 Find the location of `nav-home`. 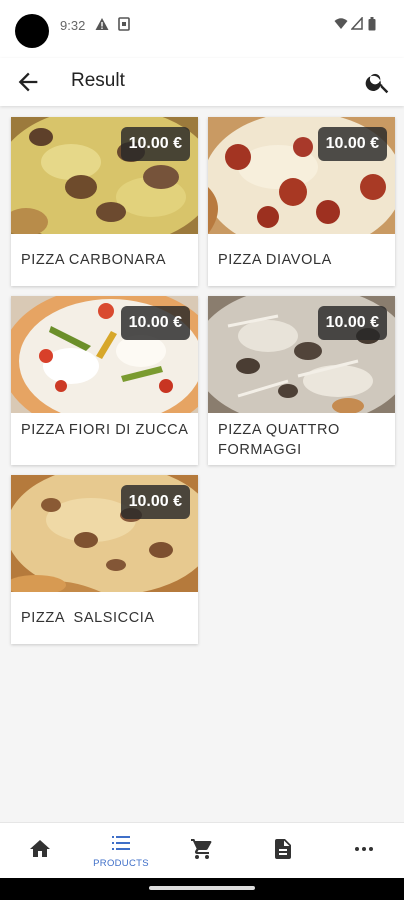

nav-home is located at coordinates (40, 851).